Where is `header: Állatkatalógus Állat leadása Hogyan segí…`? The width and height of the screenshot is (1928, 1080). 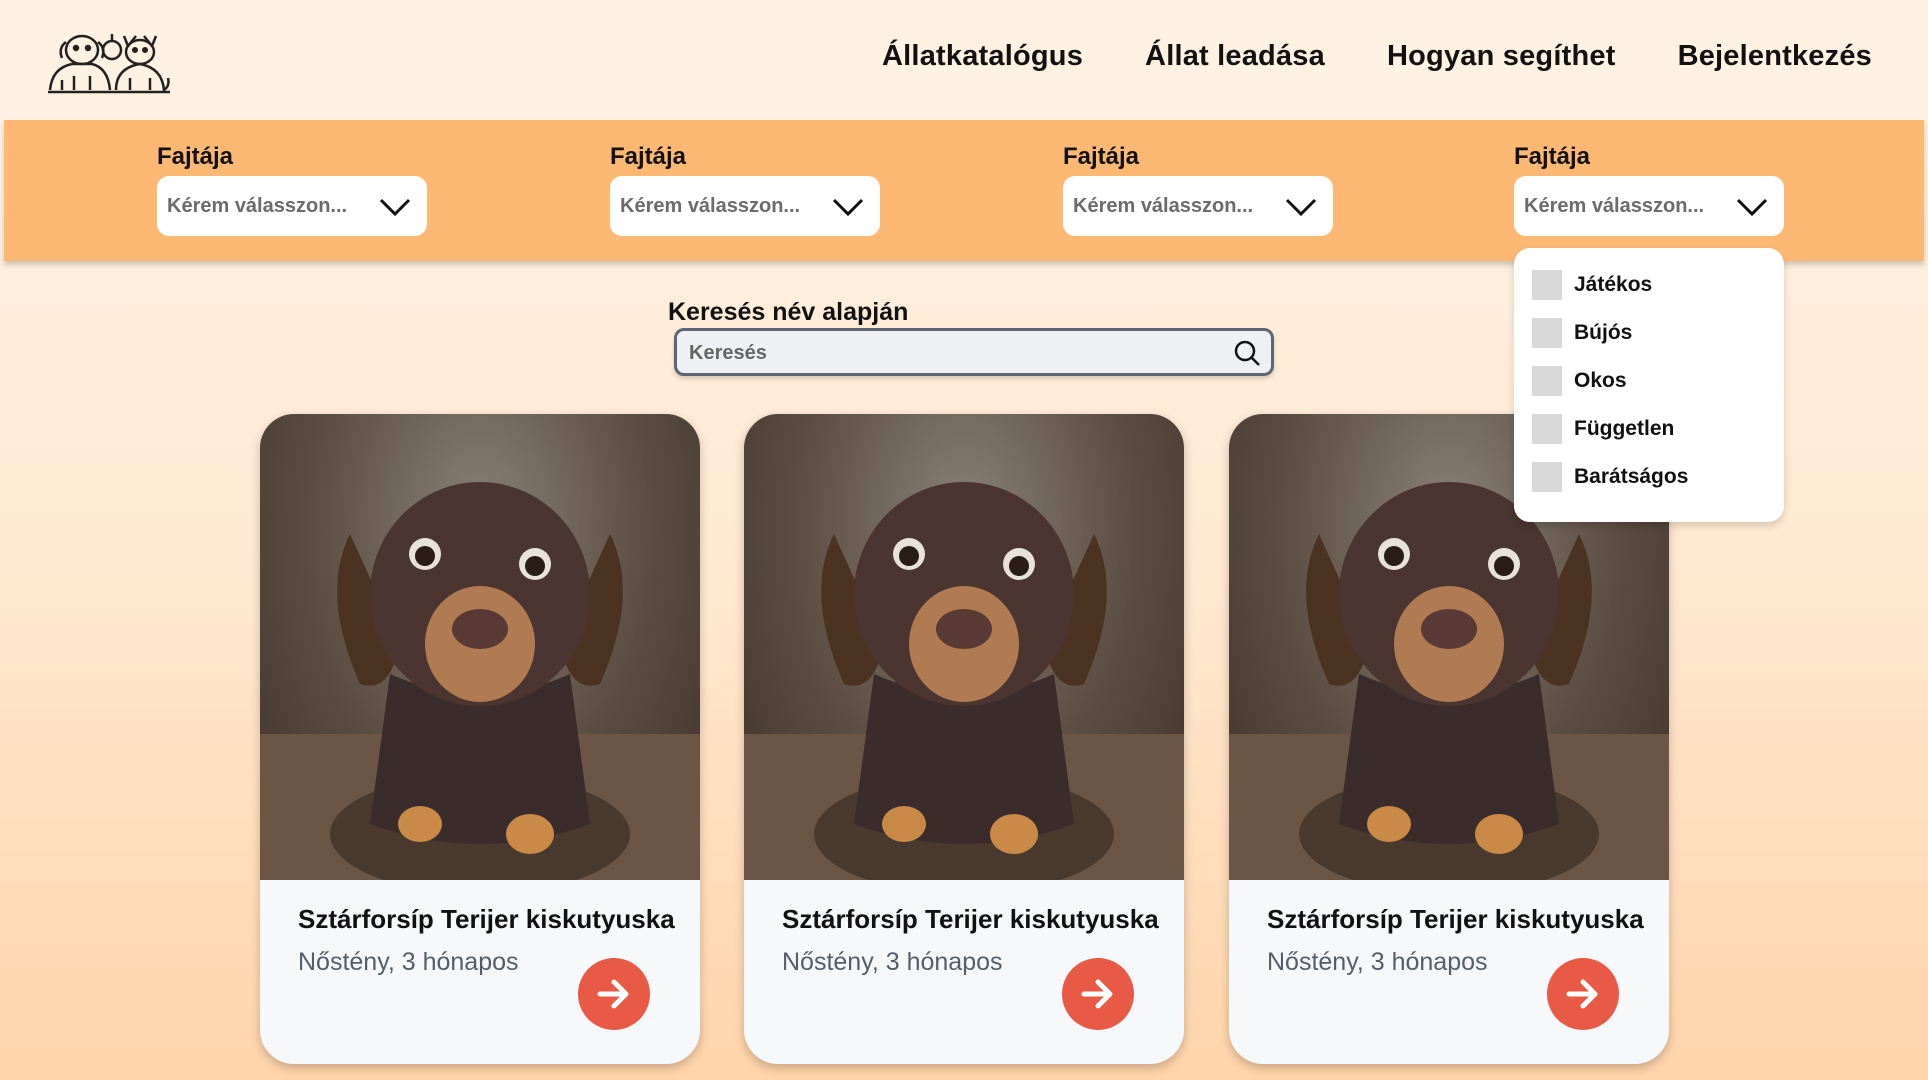
header: Állatkatalógus Állat leadása Hogyan segí… is located at coordinates (964, 60).